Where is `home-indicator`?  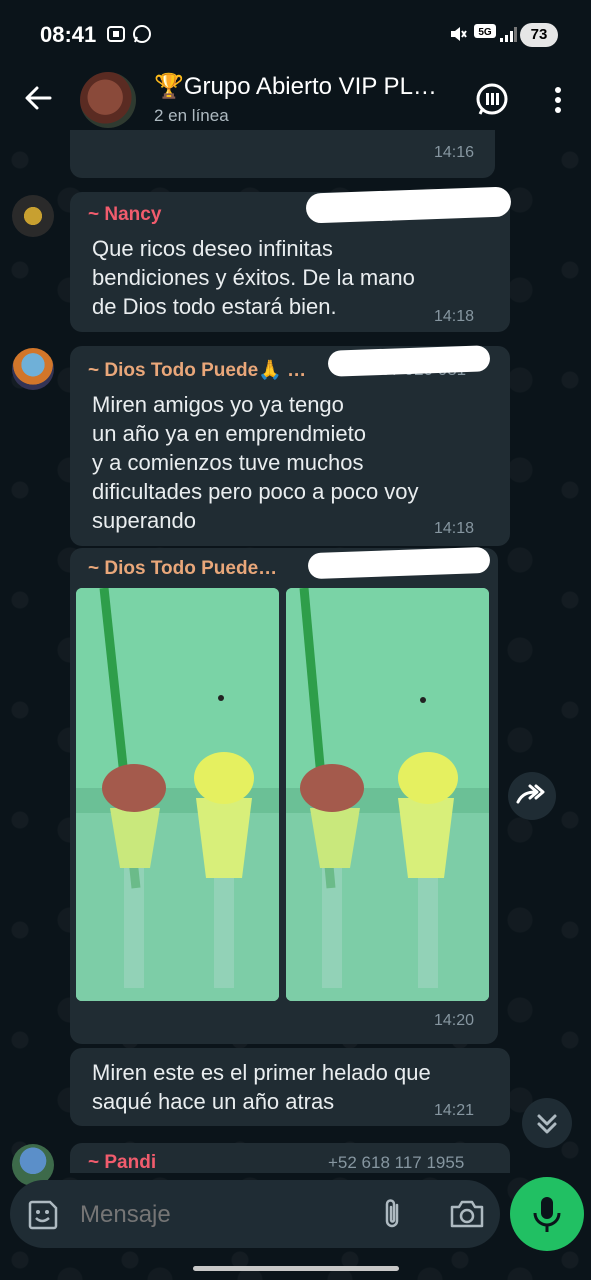 home-indicator is located at coordinates (296, 1268).